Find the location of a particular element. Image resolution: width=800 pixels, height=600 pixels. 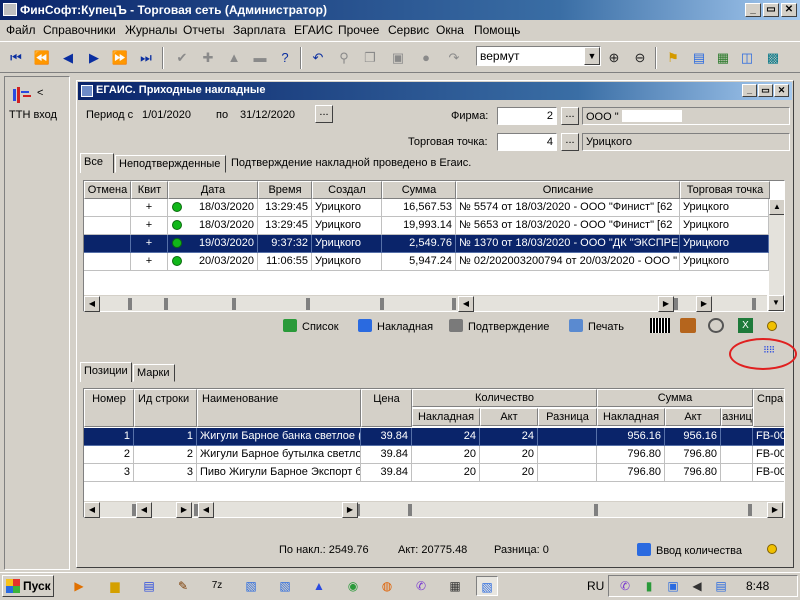

col-created-by: Создал is located at coordinates (347, 190).